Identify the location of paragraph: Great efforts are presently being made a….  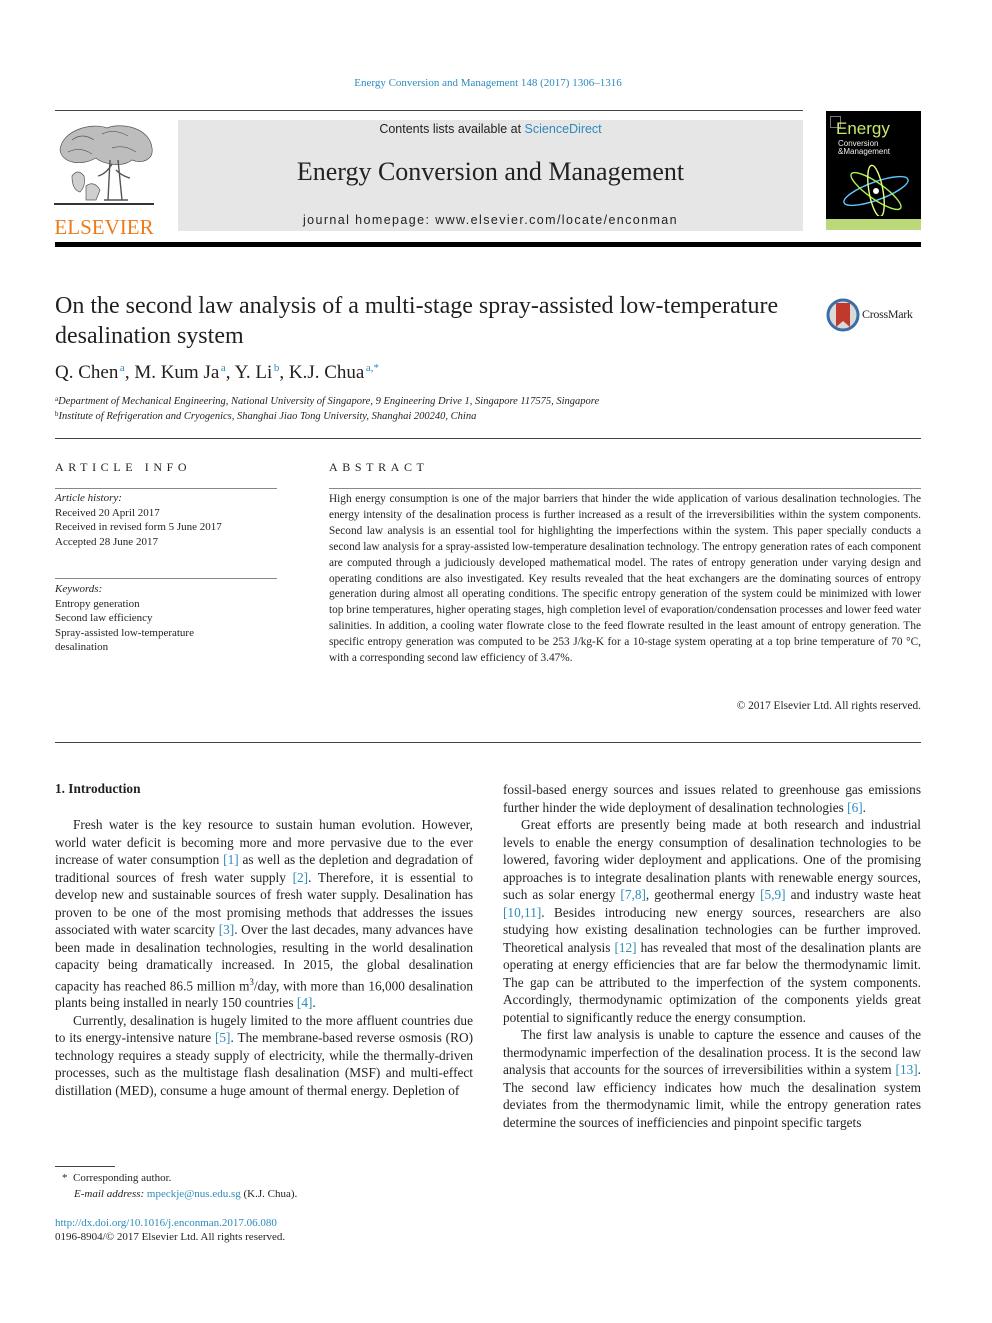
(712, 921).